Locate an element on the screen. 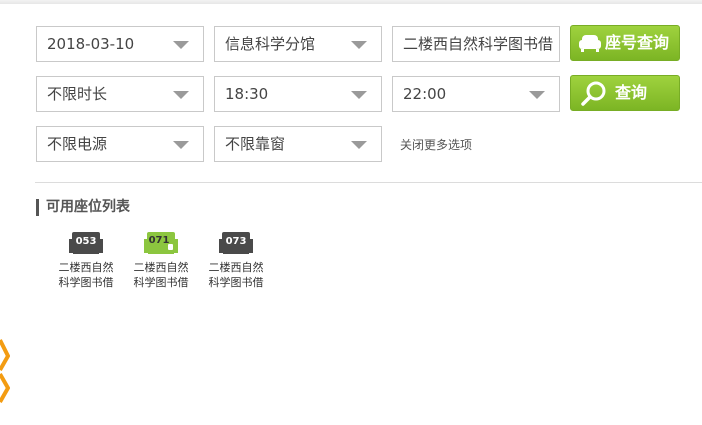 Image resolution: width=702 pixels, height=425 pixels. building-select: 信息科学分馆 is located at coordinates (298, 44).